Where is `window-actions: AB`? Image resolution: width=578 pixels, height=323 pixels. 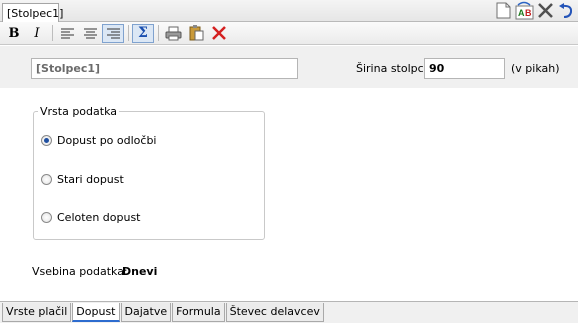
window-actions: AB is located at coordinates (535, 10).